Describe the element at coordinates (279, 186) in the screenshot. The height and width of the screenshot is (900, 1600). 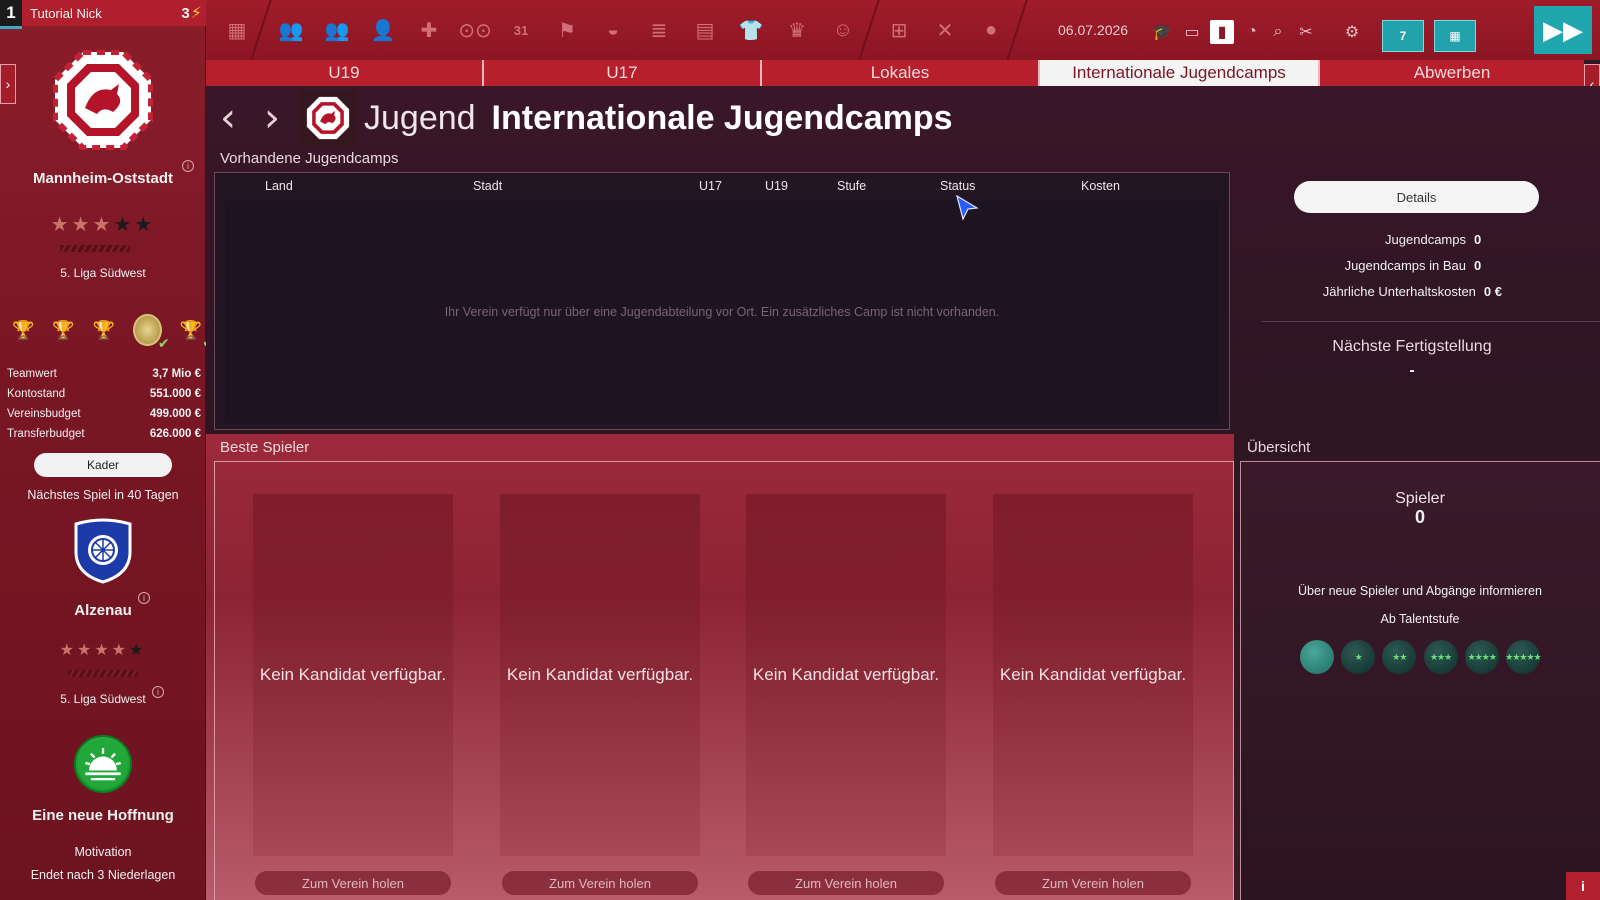
I see `column-header: Land` at that location.